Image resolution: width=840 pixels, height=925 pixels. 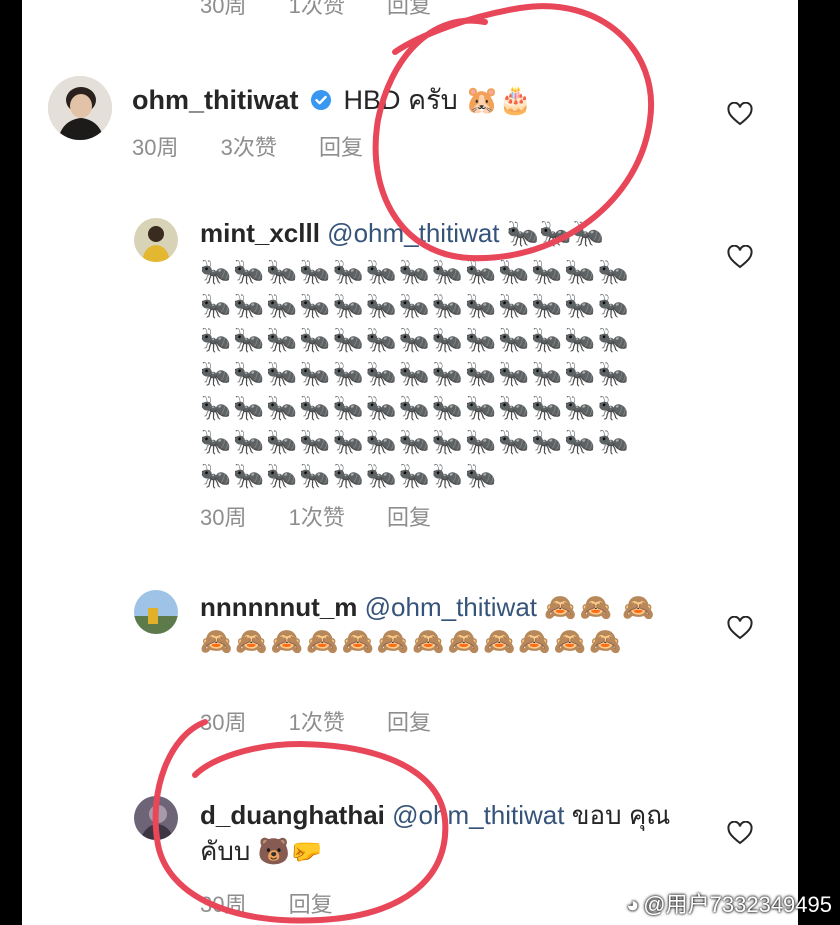 I want to click on username: d_duanghathai, so click(x=292, y=815).